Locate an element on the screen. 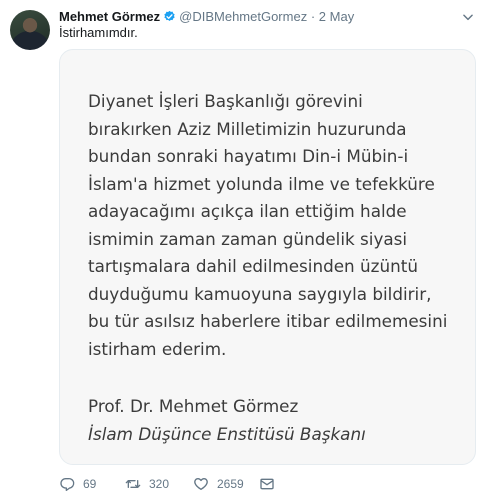 The image size is (489, 494). statement-line: bırakırken Aziz Milletimizin huzurunda is located at coordinates (247, 128).